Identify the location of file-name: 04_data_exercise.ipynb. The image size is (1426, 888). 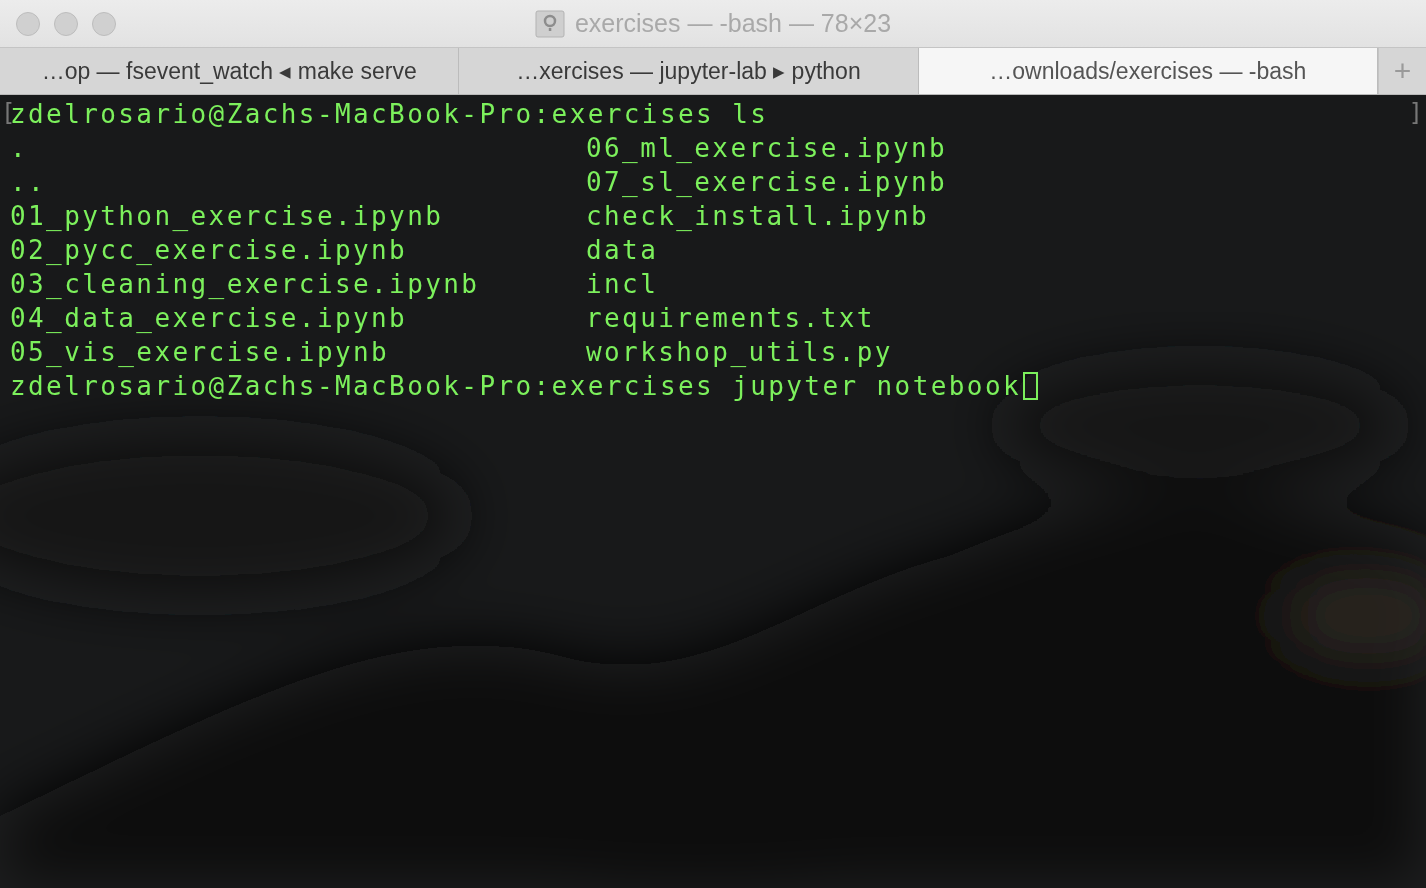
(209, 318).